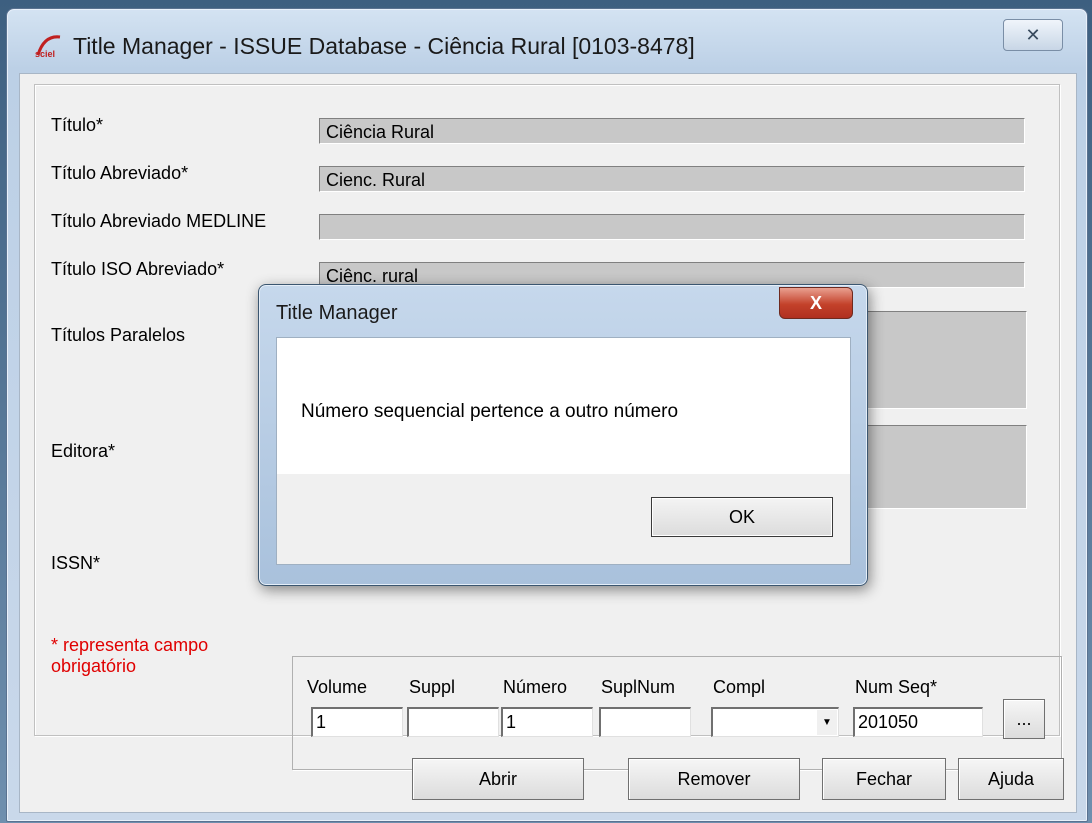 Image resolution: width=1092 pixels, height=823 pixels. Describe the element at coordinates (118, 335) in the screenshot. I see `titulos-paralelos-label: Títulos Paralelos` at that location.